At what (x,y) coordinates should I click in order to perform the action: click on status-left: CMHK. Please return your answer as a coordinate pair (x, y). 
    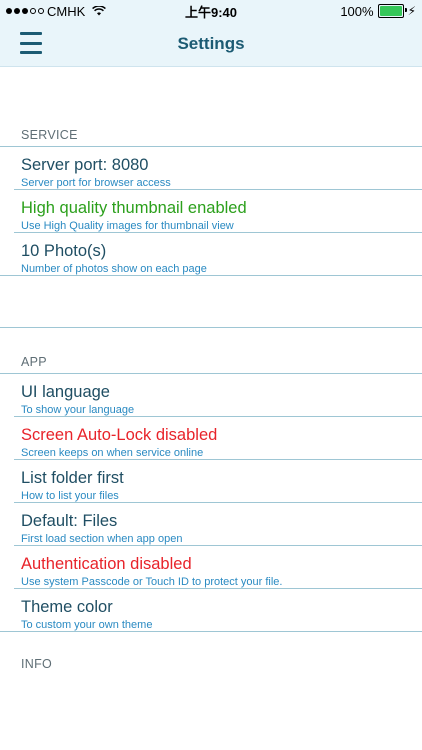
    Looking at the image, I should click on (56, 11).